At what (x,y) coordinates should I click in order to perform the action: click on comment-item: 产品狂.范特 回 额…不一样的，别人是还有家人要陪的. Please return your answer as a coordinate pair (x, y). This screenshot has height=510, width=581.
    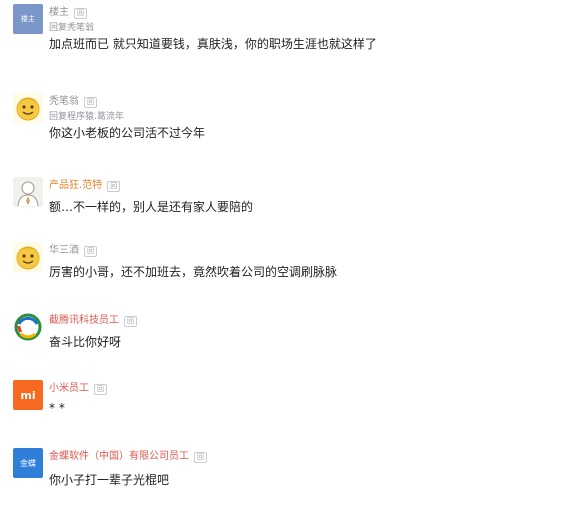
    Looking at the image, I should click on (290, 208).